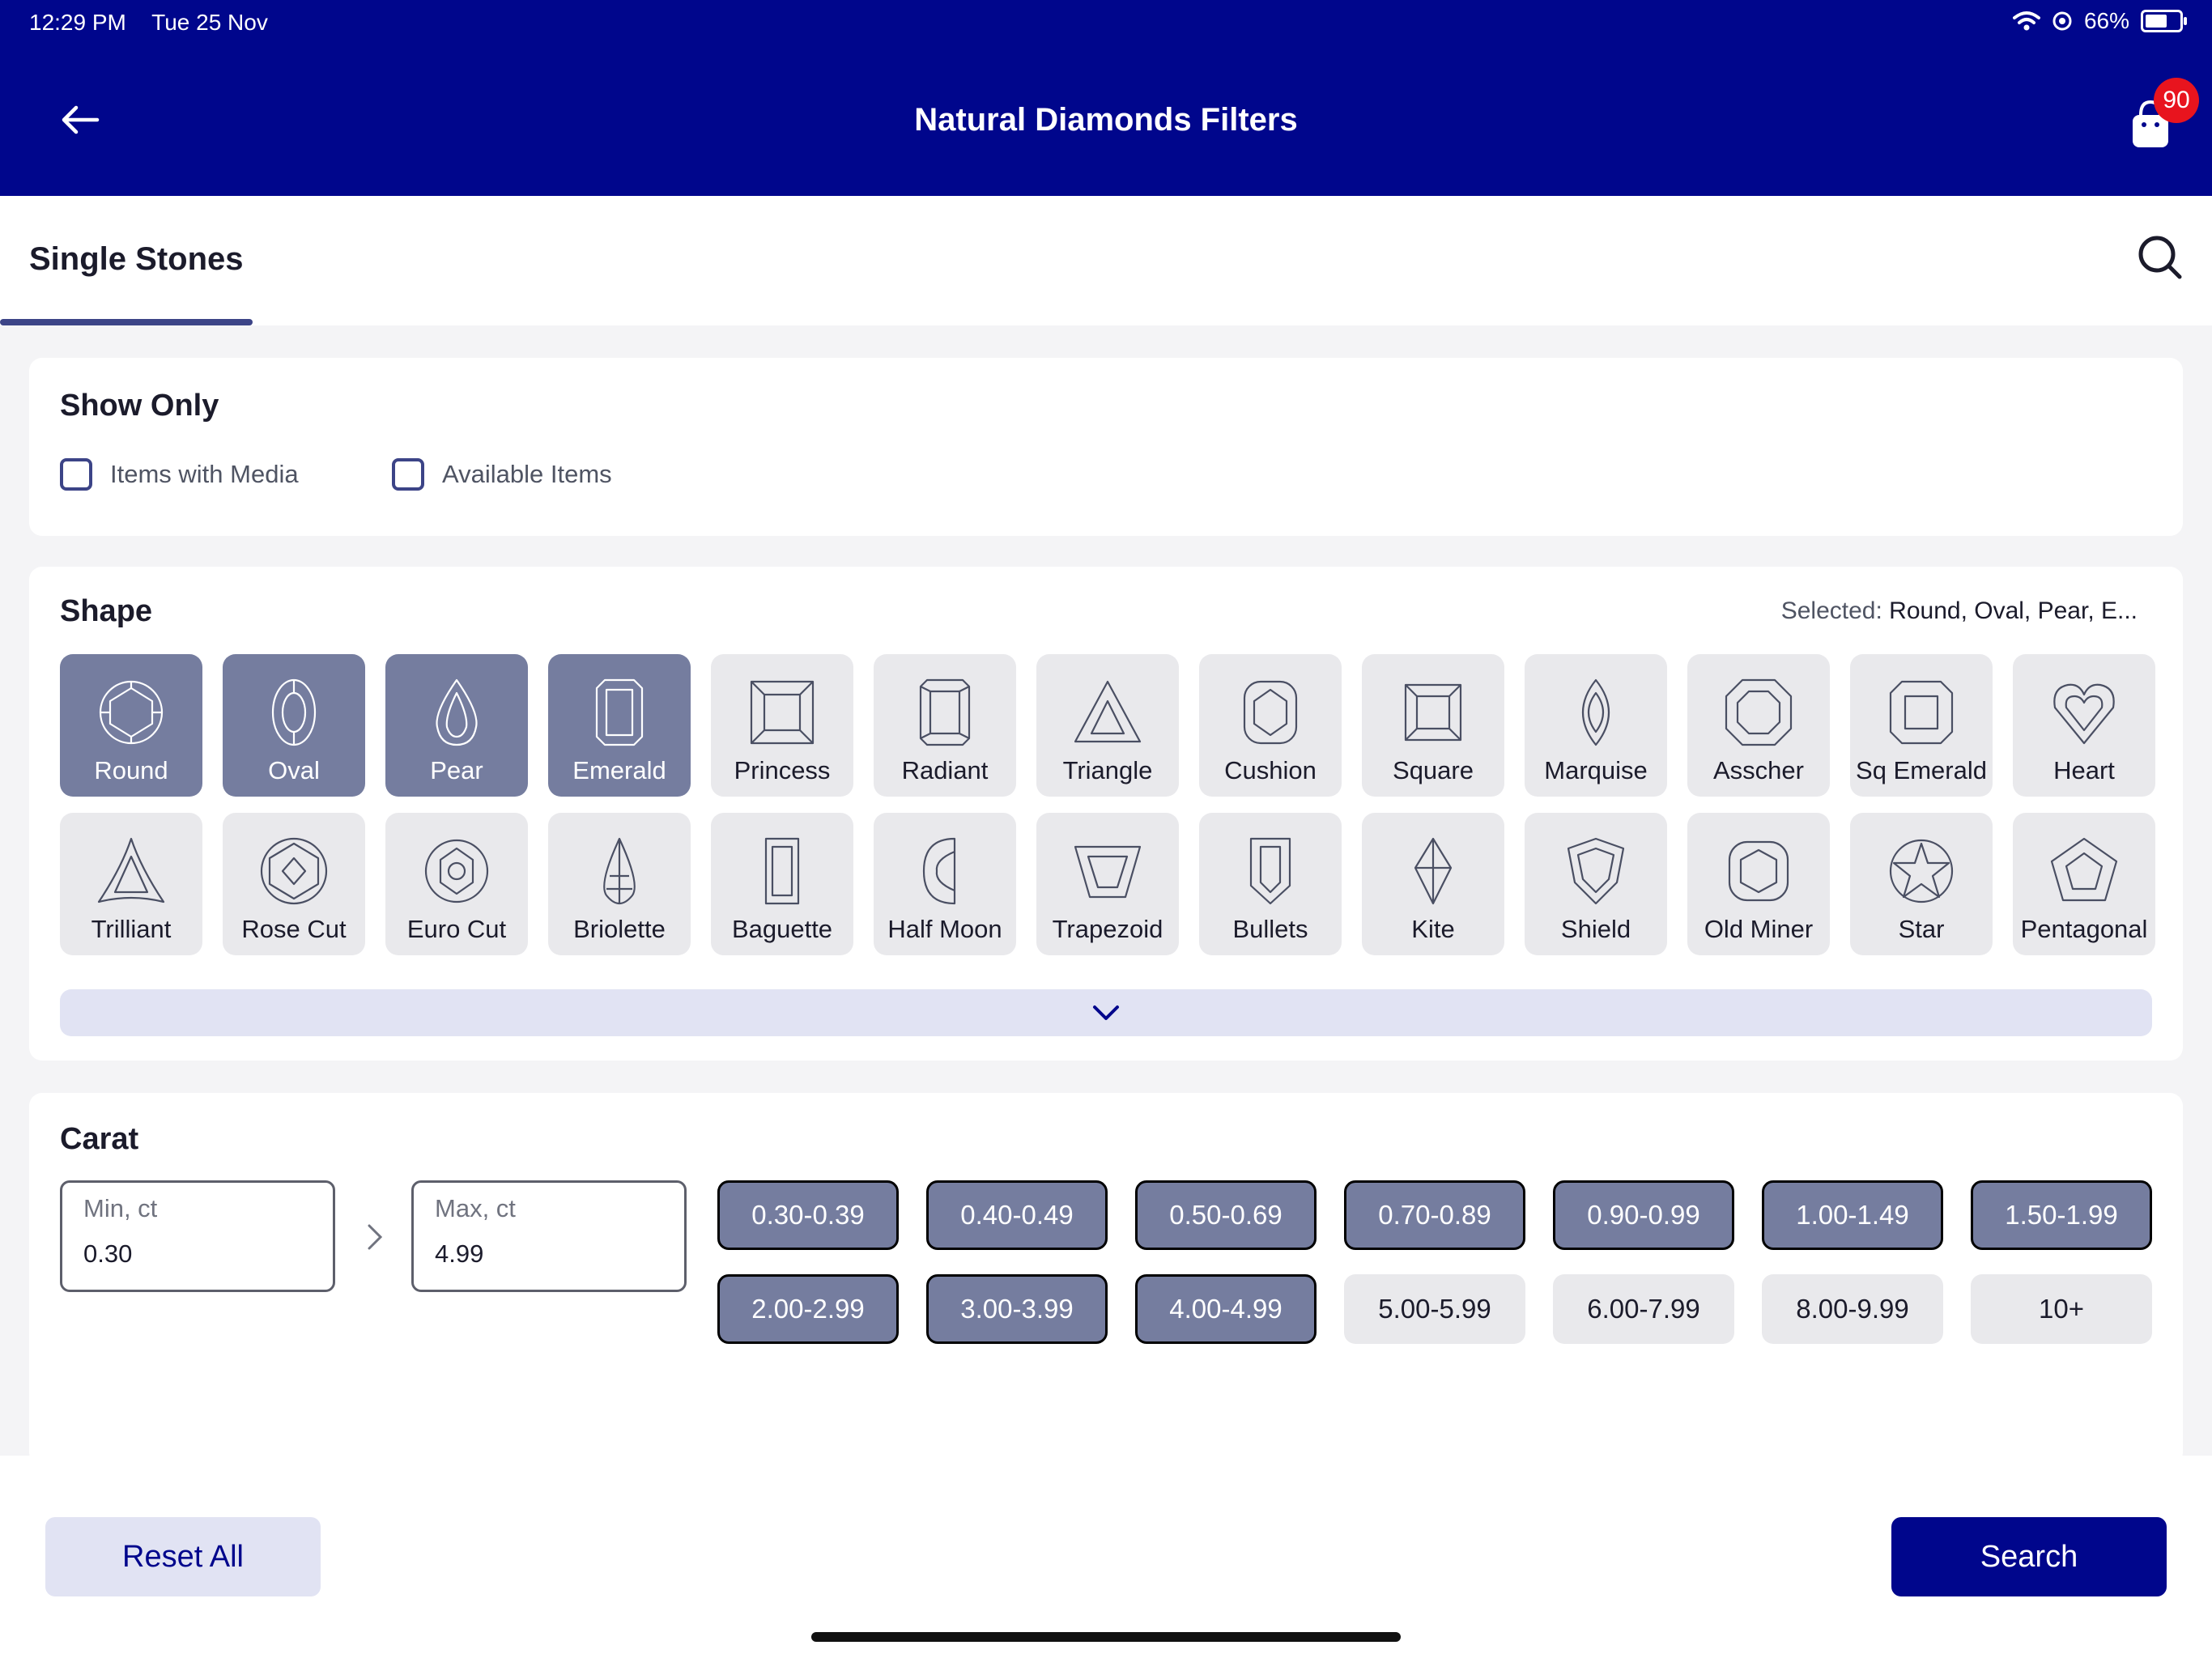  What do you see at coordinates (1271, 725) in the screenshot?
I see `shape-tile-cushion: Cushion` at bounding box center [1271, 725].